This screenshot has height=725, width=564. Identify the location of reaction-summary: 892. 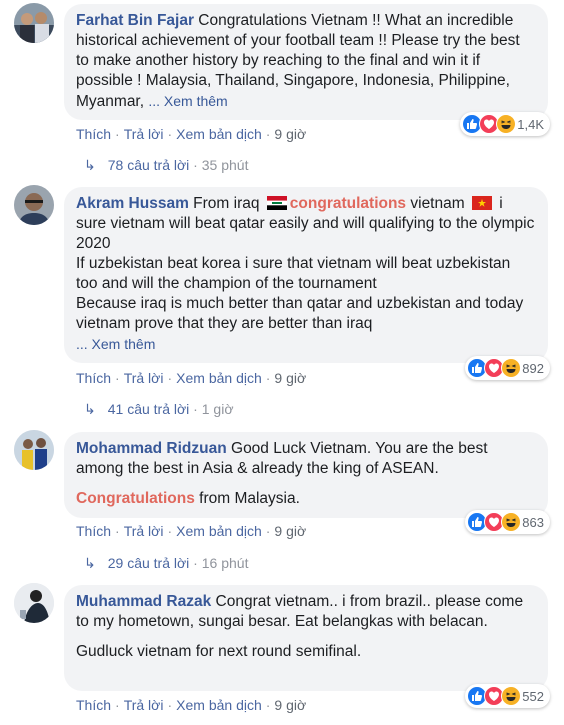
(507, 368).